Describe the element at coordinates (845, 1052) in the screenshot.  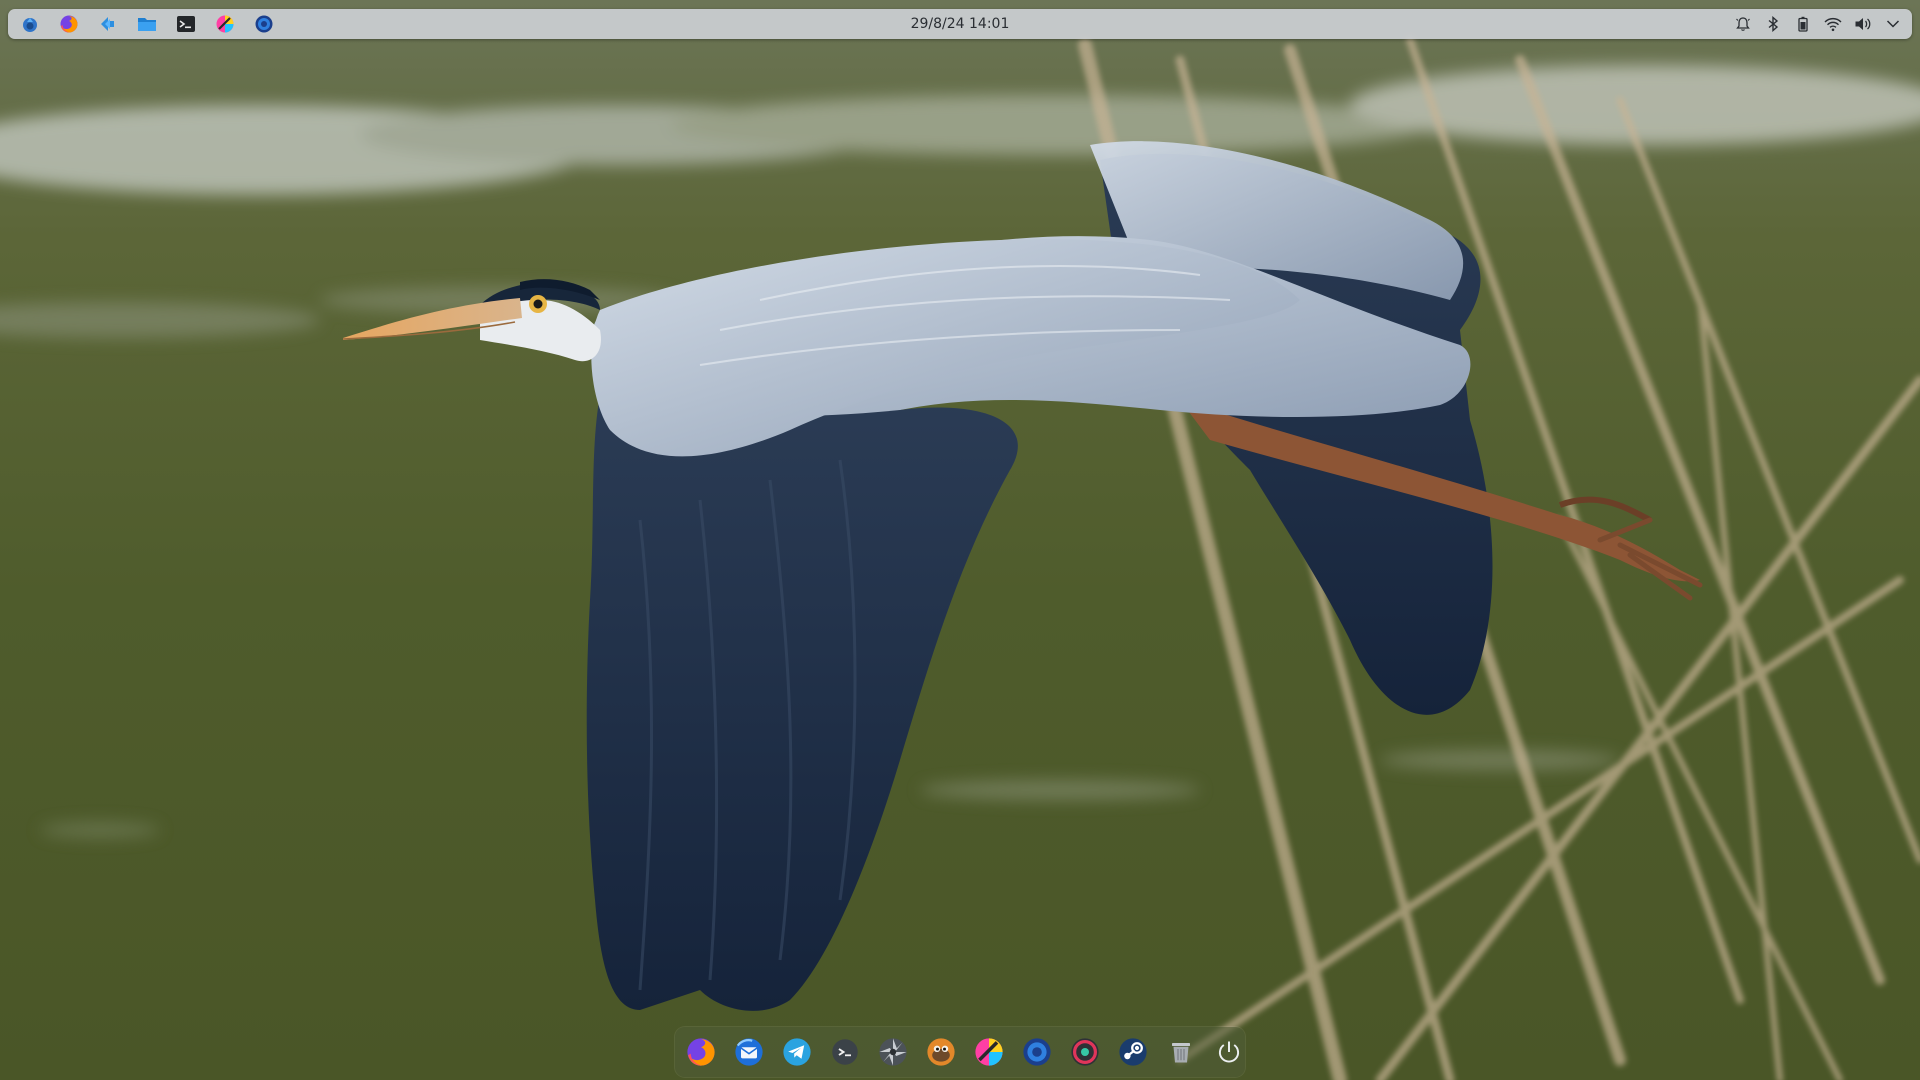
I see `terminal-icon` at that location.